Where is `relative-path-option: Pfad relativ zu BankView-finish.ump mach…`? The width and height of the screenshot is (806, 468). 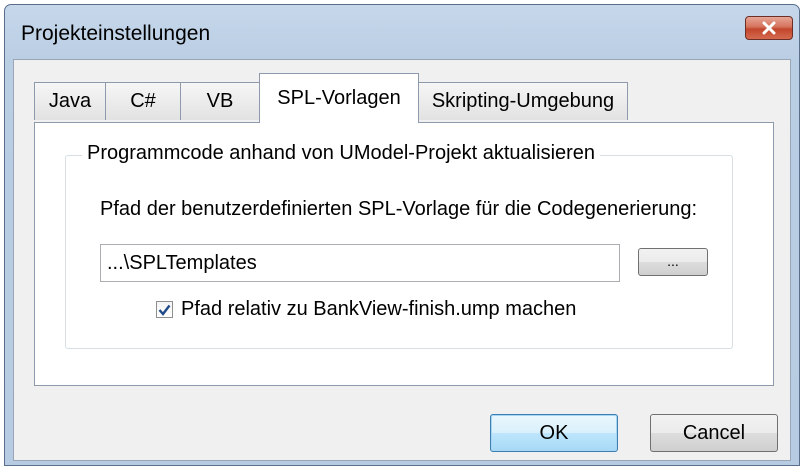 relative-path-option: Pfad relativ zu BankView-finish.ump mach… is located at coordinates (366, 309).